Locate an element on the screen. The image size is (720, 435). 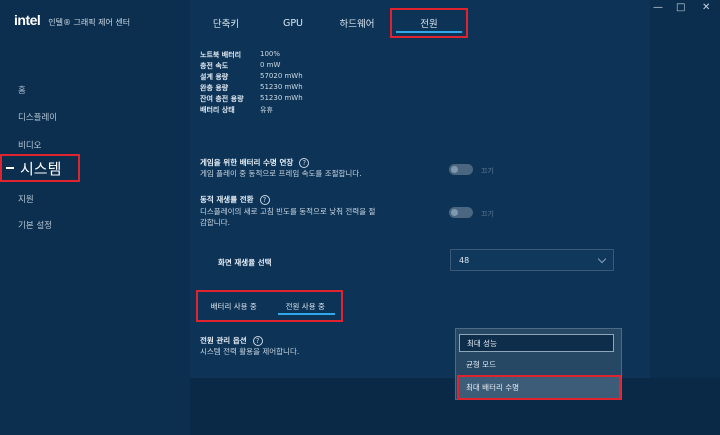
info-value: 0 mW is located at coordinates (270, 65).